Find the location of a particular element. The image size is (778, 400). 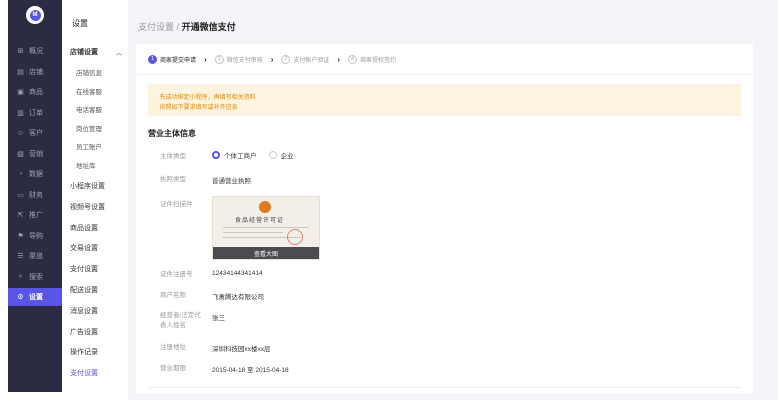

license-text-line is located at coordinates (266, 227).